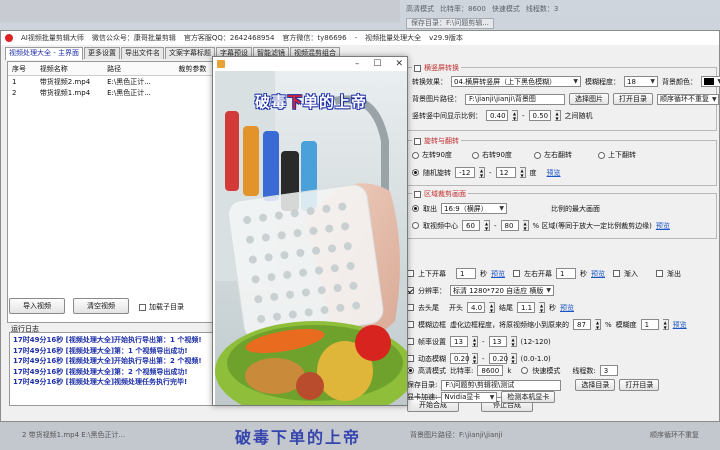 This screenshot has height=450, width=720. I want to click on flip-ud-option: 上下翻转, so click(617, 155).